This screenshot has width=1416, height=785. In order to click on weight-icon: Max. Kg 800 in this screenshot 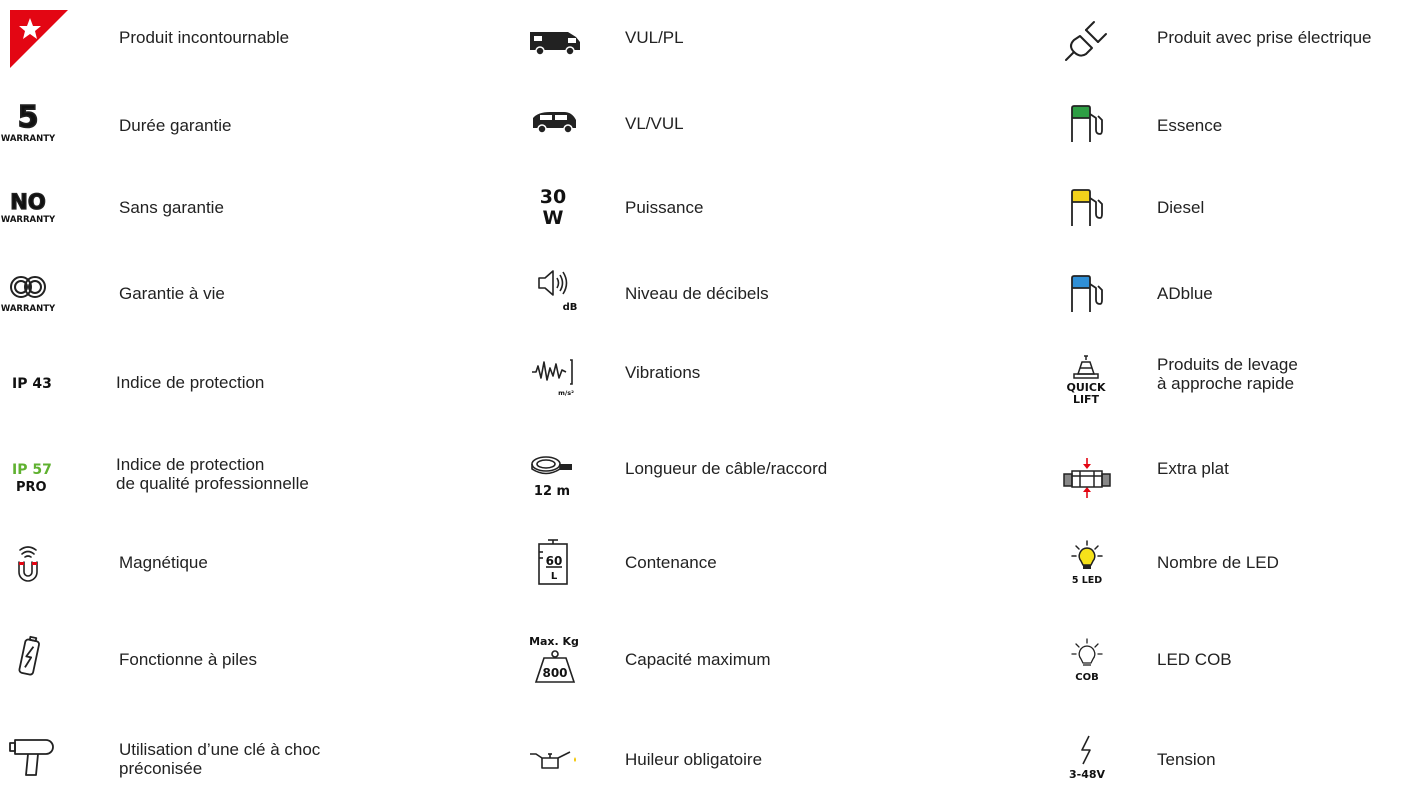, I will do `click(554, 660)`.